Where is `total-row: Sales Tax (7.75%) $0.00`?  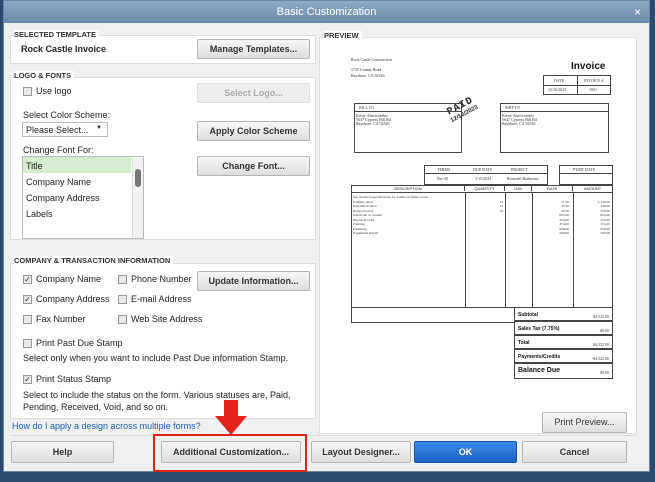 total-row: Sales Tax (7.75%) $0.00 is located at coordinates (563, 328).